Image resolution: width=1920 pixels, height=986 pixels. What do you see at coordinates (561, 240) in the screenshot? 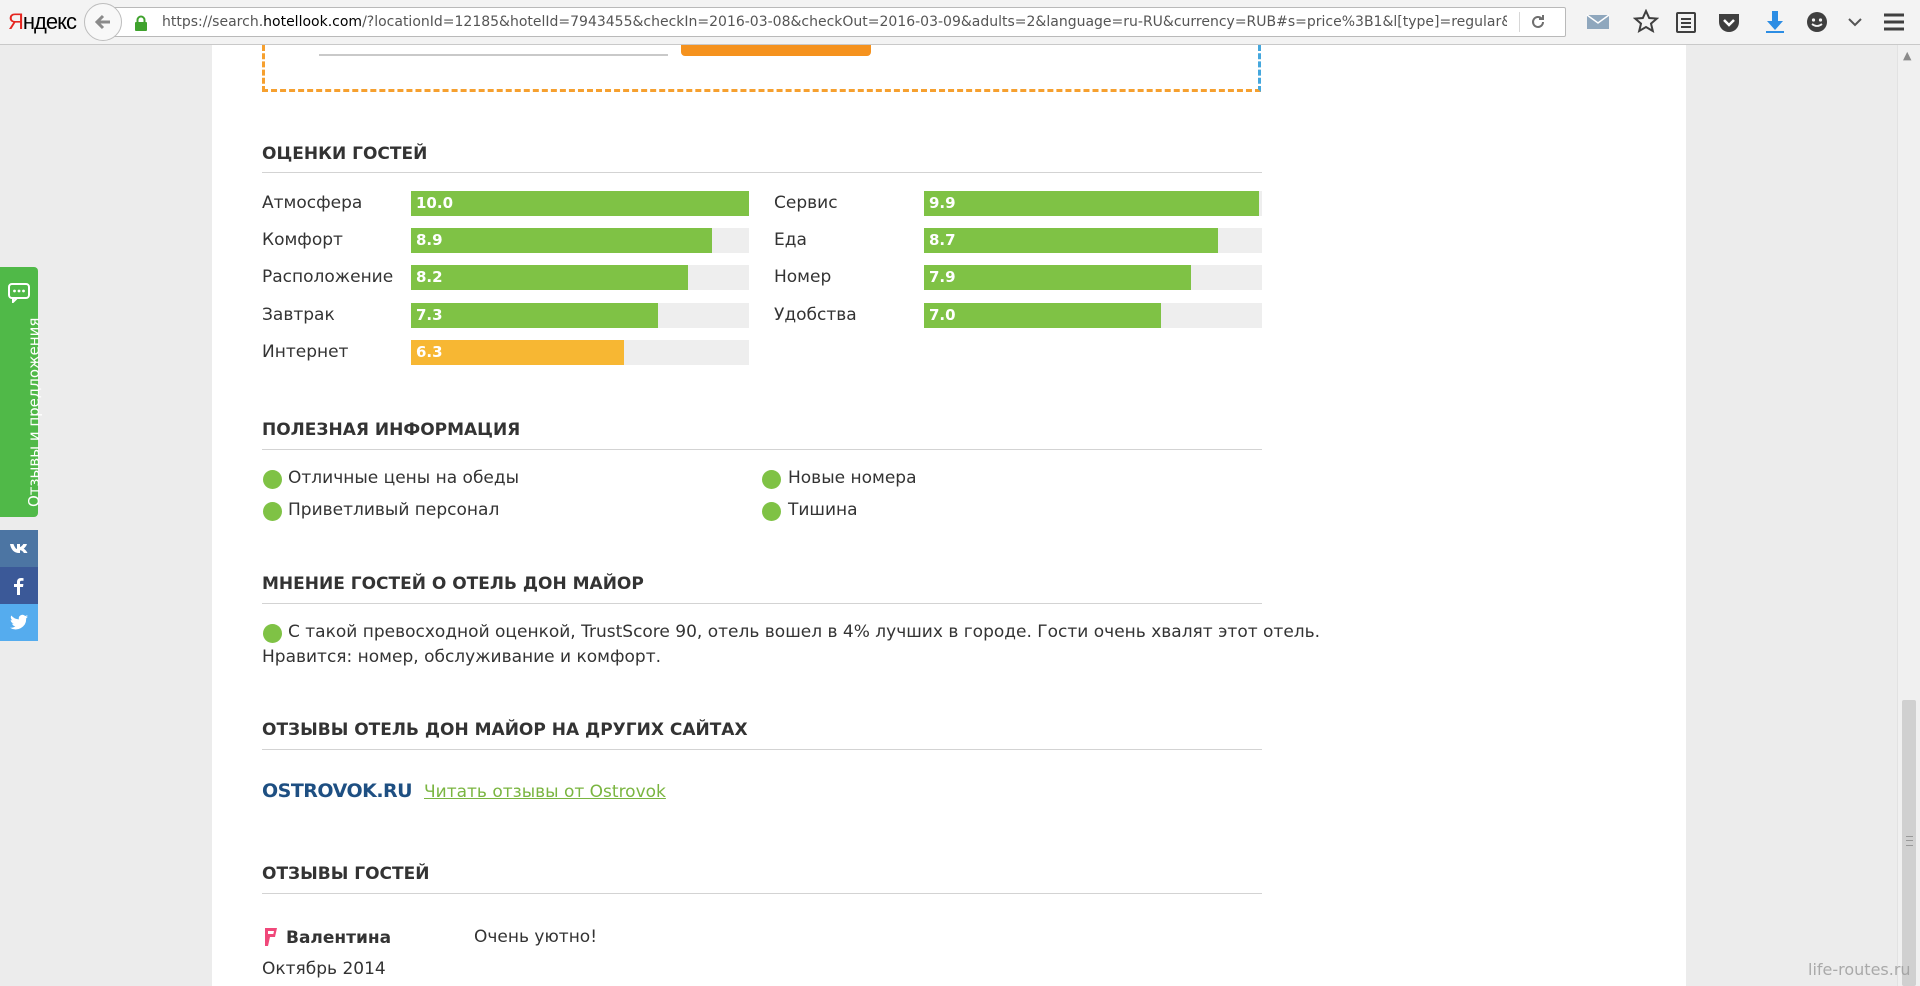
I see `rating-bar-fill: 8.9` at bounding box center [561, 240].